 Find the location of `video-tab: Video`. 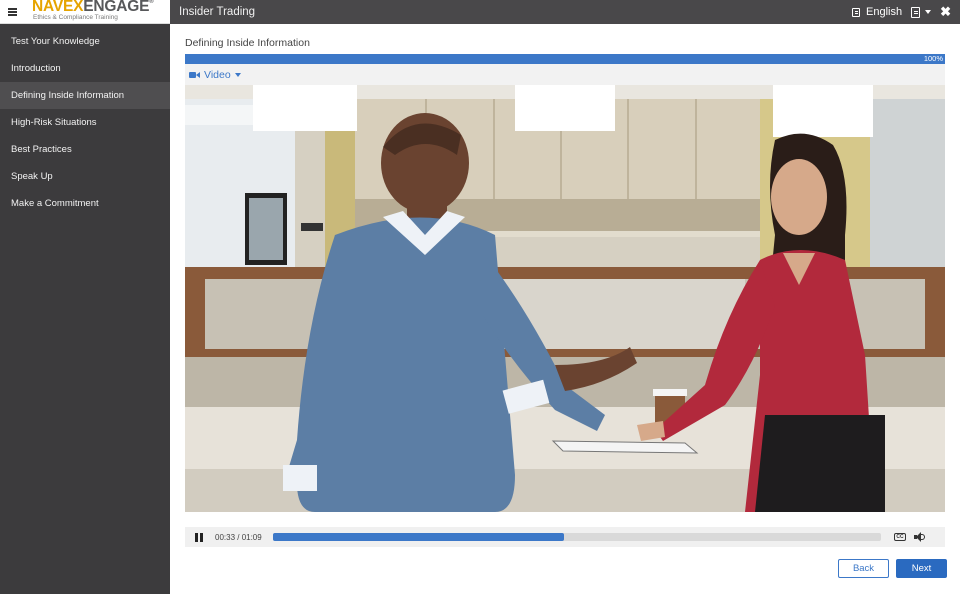

video-tab: Video is located at coordinates (215, 75).